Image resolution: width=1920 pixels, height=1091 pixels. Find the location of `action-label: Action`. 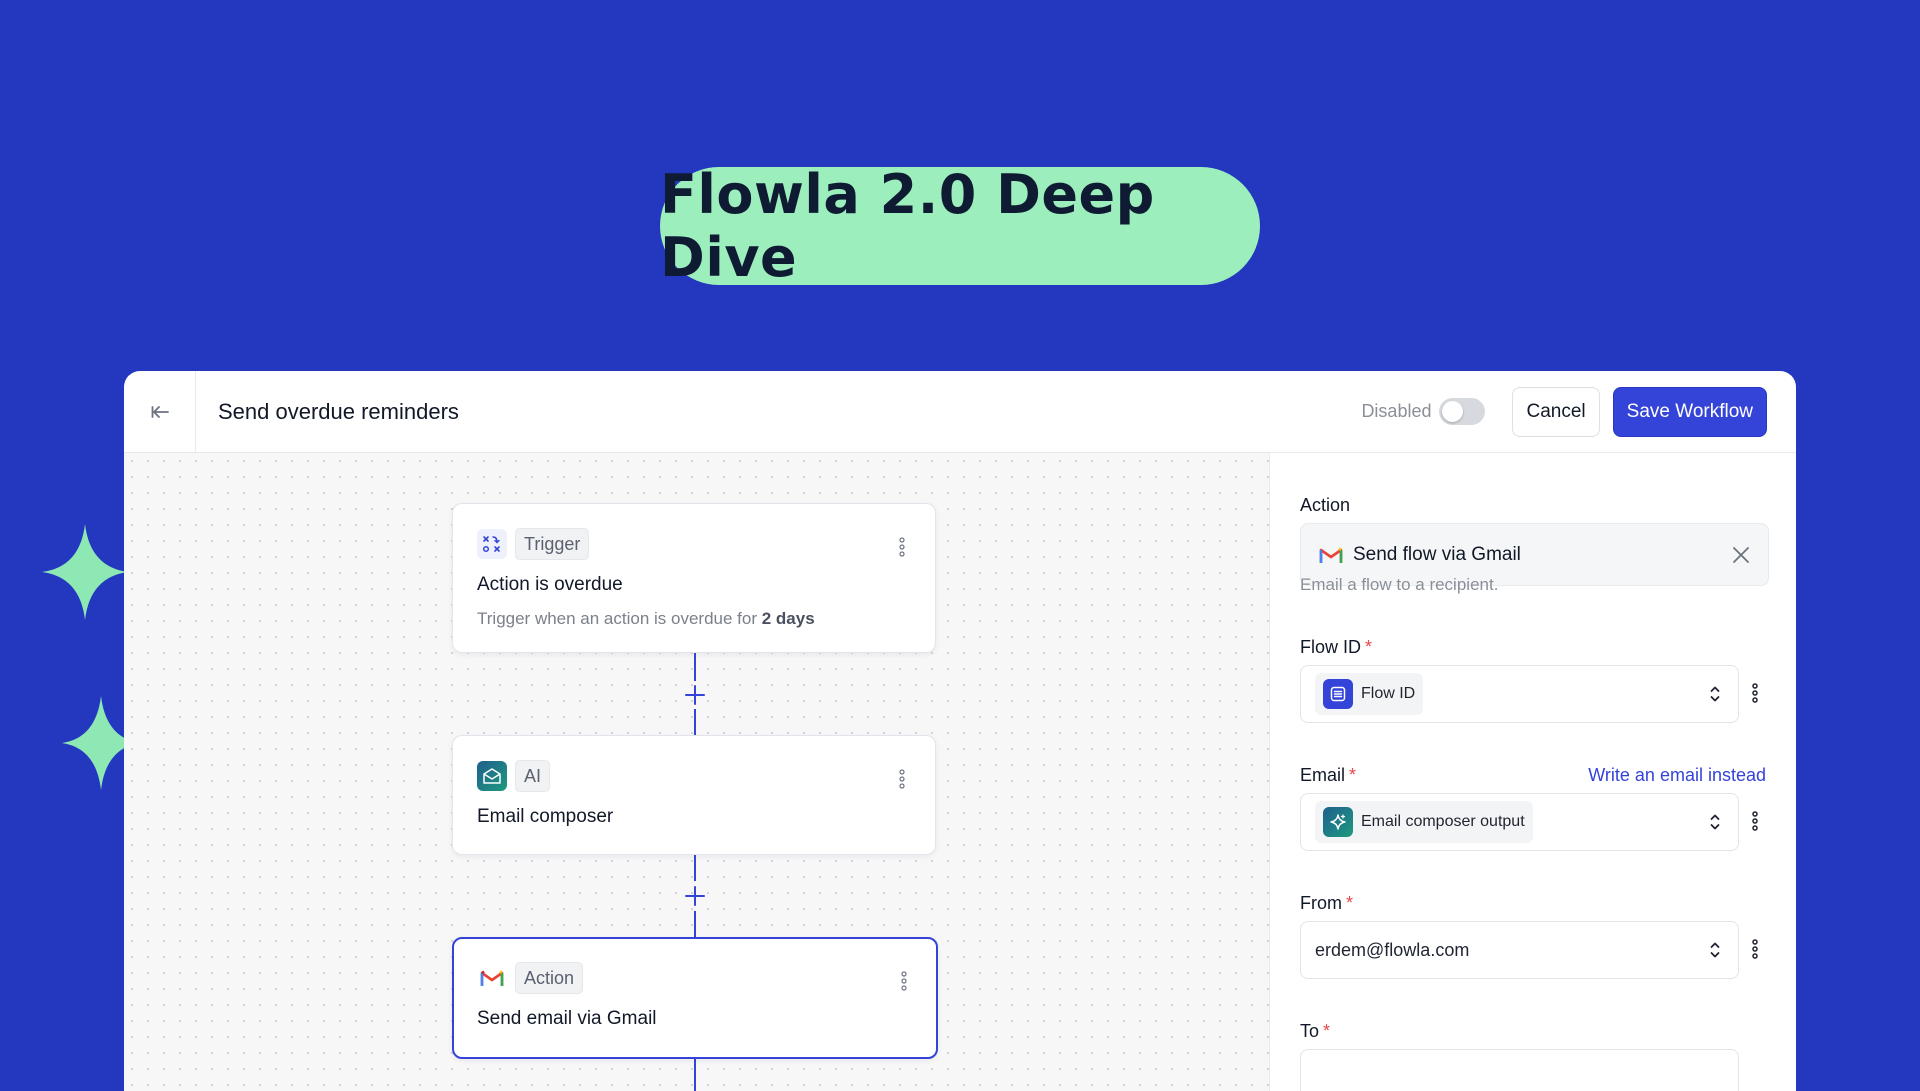

action-label: Action is located at coordinates (1325, 505).